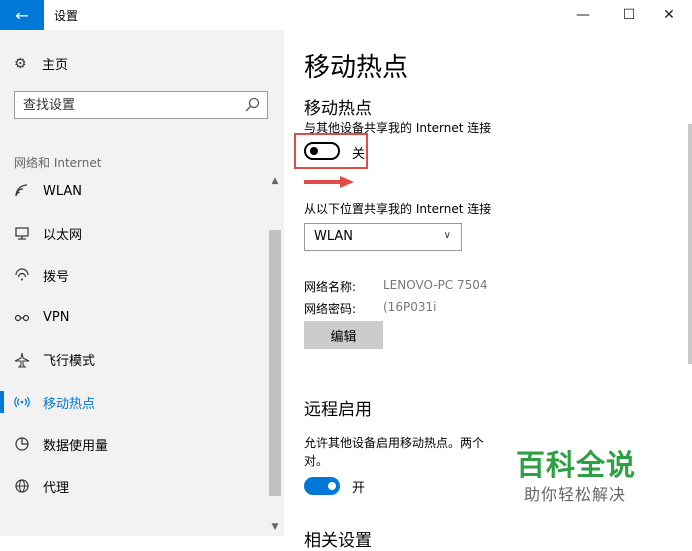 Image resolution: width=692 pixels, height=551 pixels. Describe the element at coordinates (690, 244) in the screenshot. I see `main-scrollbar` at that location.